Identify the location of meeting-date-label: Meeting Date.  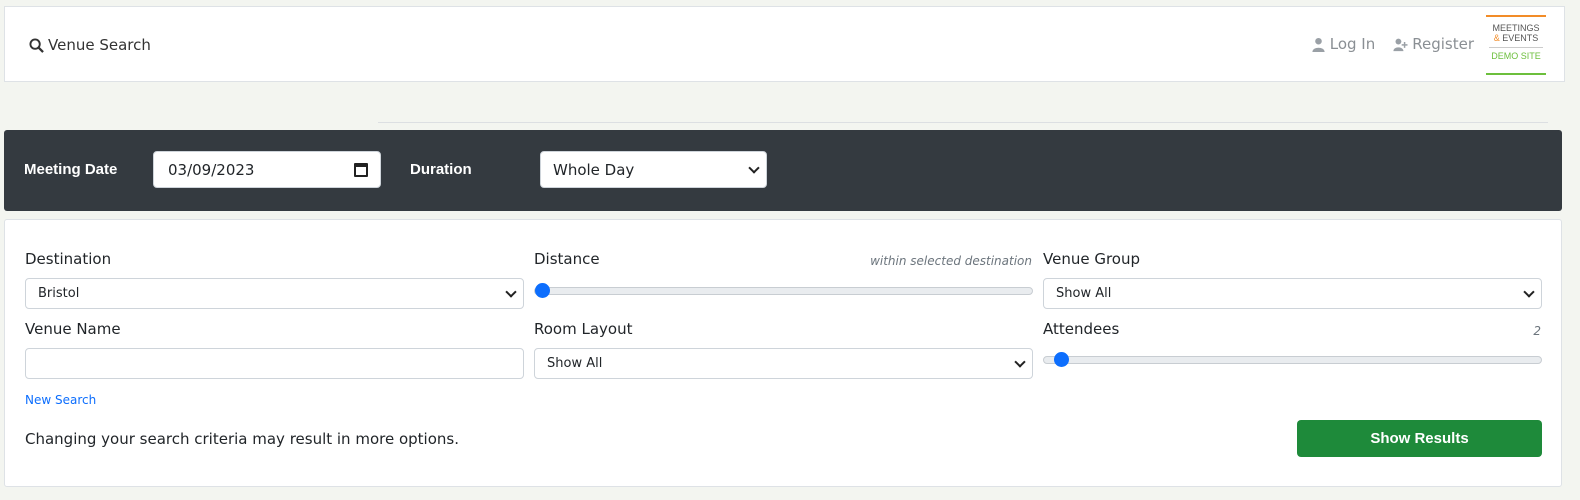
(71, 169).